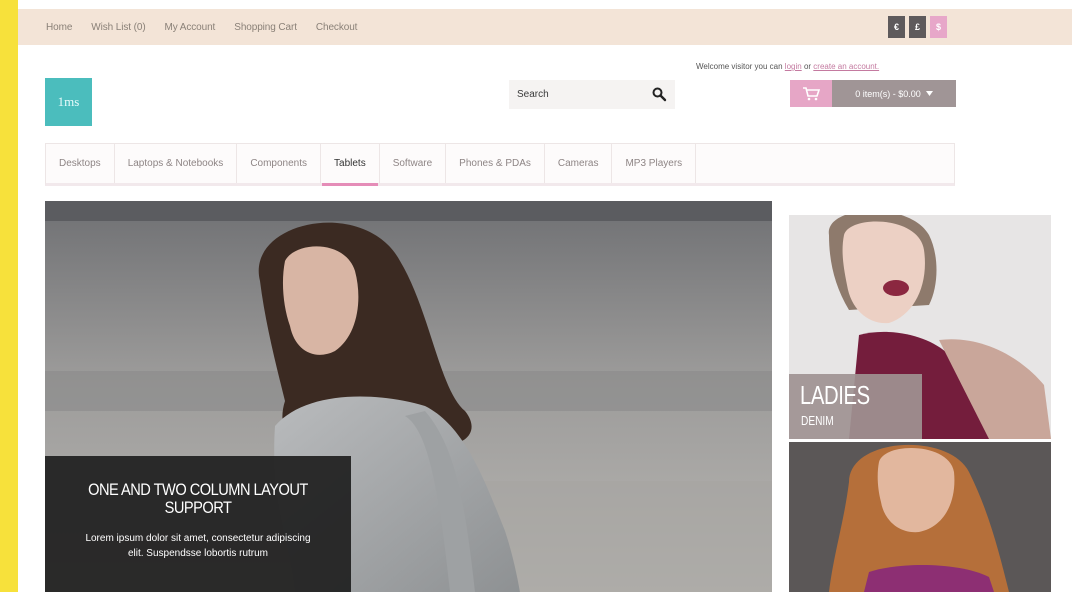 This screenshot has height=592, width=1072. Describe the element at coordinates (654, 163) in the screenshot. I see `nav-item-mp3-players: MP3 Players` at that location.